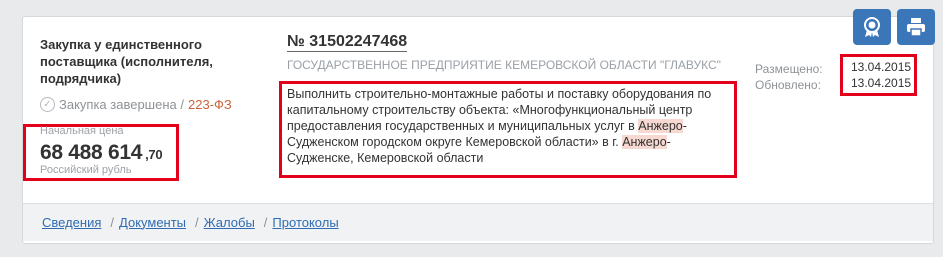 The width and height of the screenshot is (943, 257). I want to click on price-label: Начальная цена, so click(82, 131).